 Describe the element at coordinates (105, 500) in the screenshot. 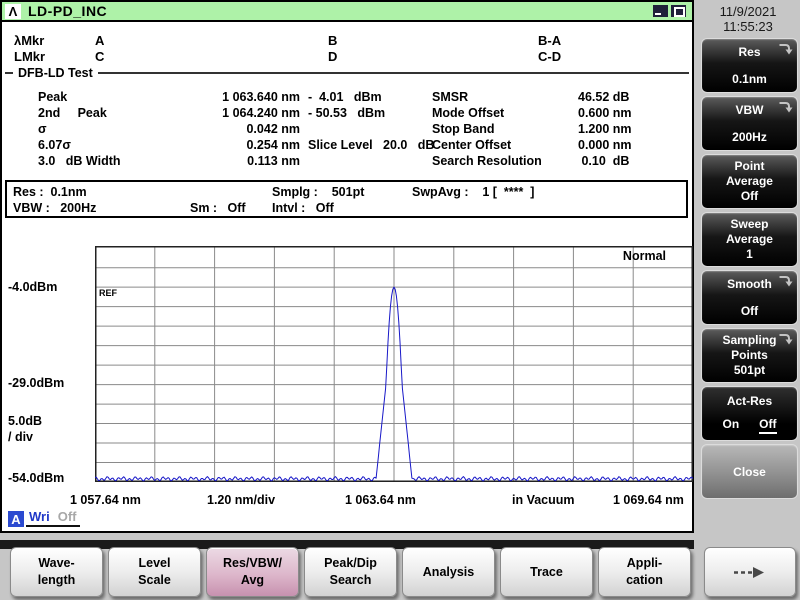

I see `x-axis-start-label: 1 057.64 nm` at that location.